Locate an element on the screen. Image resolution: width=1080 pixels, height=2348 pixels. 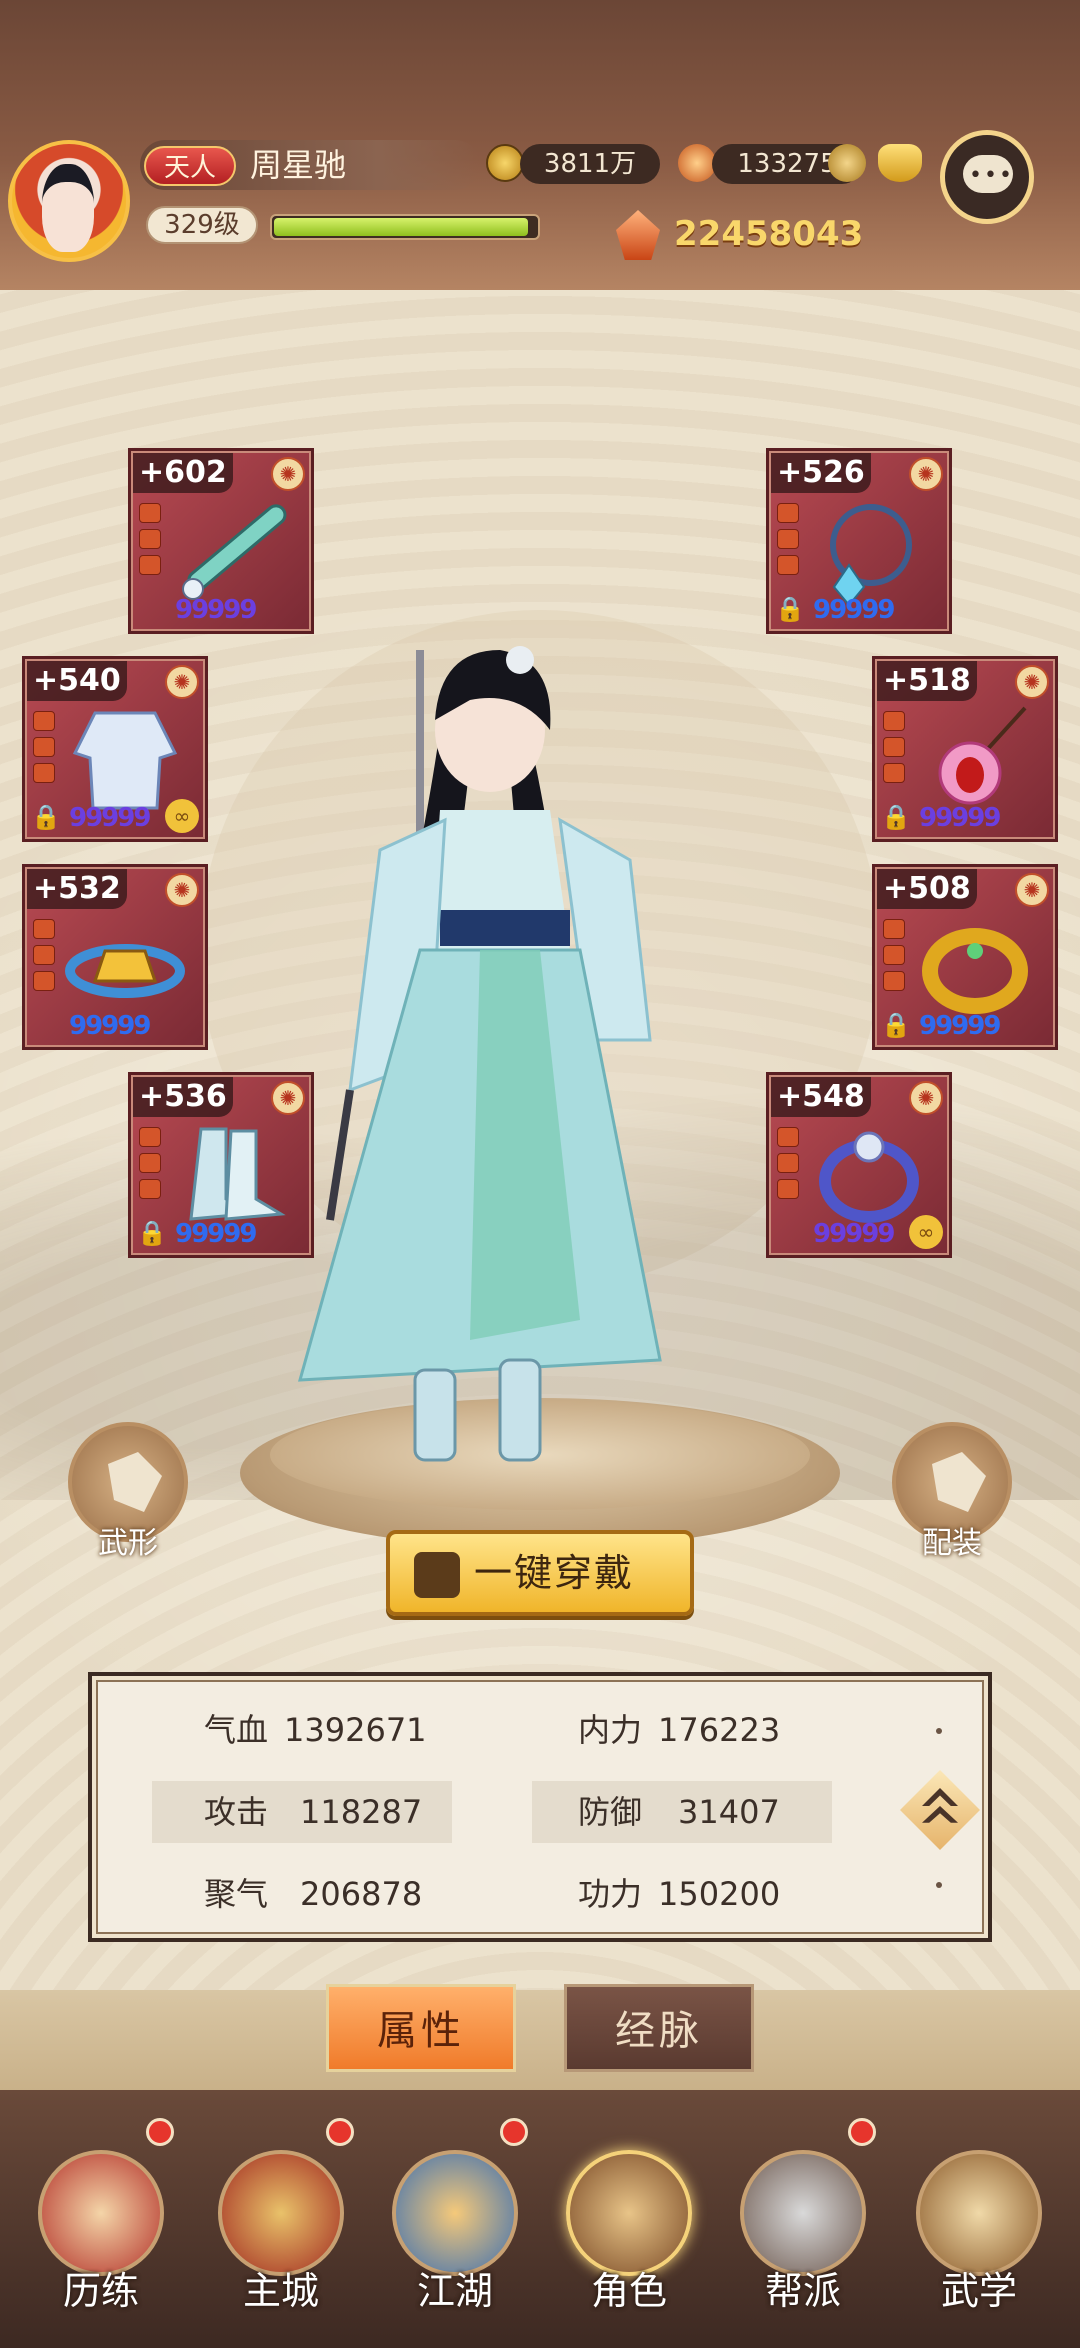
nav-label: 历练 is located at coordinates (100, 2291).